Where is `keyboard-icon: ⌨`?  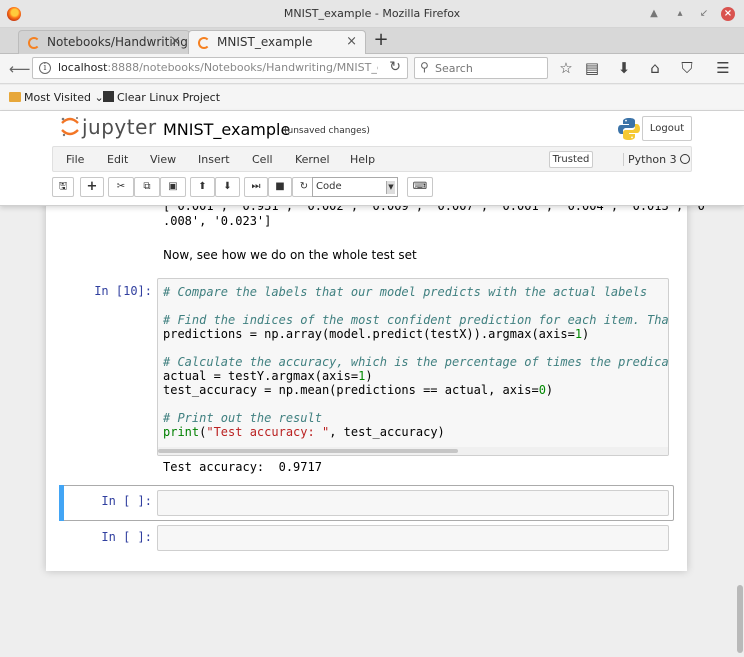
keyboard-icon: ⌨ is located at coordinates (420, 186).